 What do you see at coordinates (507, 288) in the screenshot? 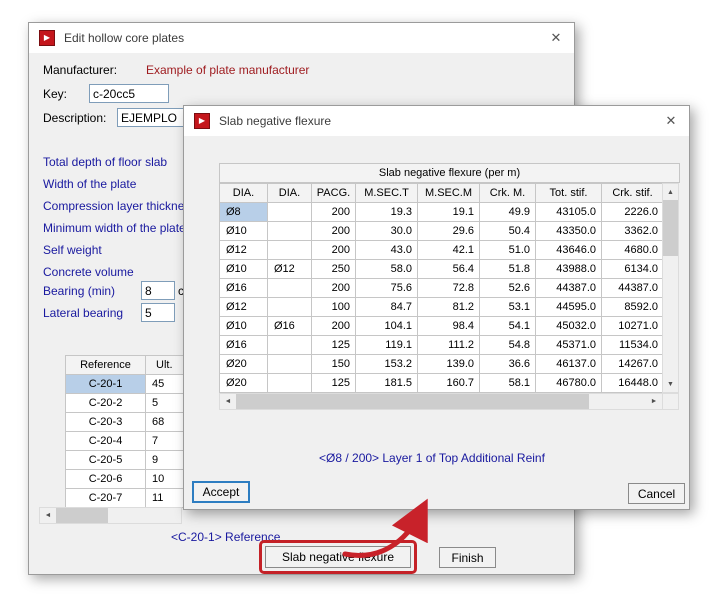
I see `cell: 52.6` at bounding box center [507, 288].